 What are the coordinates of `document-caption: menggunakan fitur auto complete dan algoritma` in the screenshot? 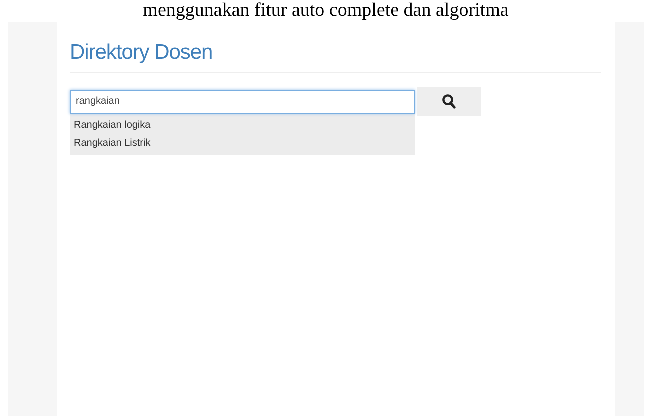 It's located at (326, 11).